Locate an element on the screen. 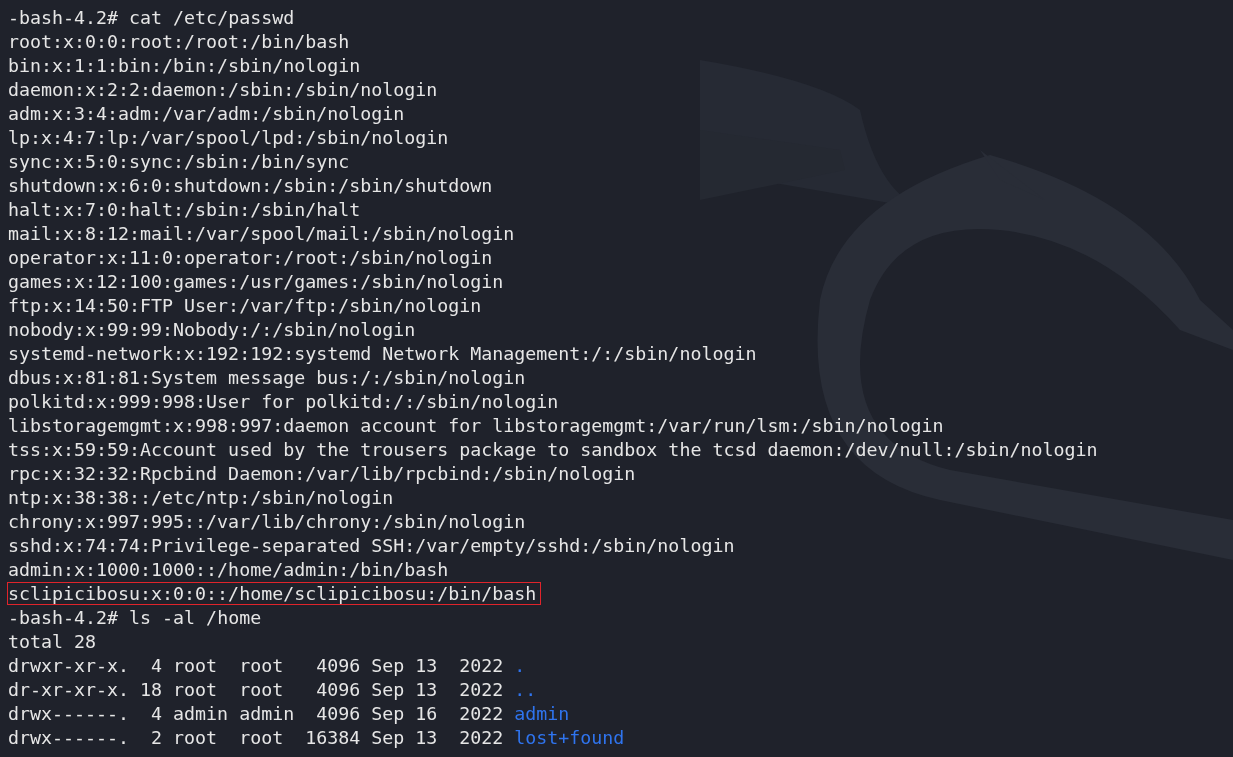  output-line: operator:x:11:0:operator:/root:/sbin/nologin is located at coordinates (250, 257).